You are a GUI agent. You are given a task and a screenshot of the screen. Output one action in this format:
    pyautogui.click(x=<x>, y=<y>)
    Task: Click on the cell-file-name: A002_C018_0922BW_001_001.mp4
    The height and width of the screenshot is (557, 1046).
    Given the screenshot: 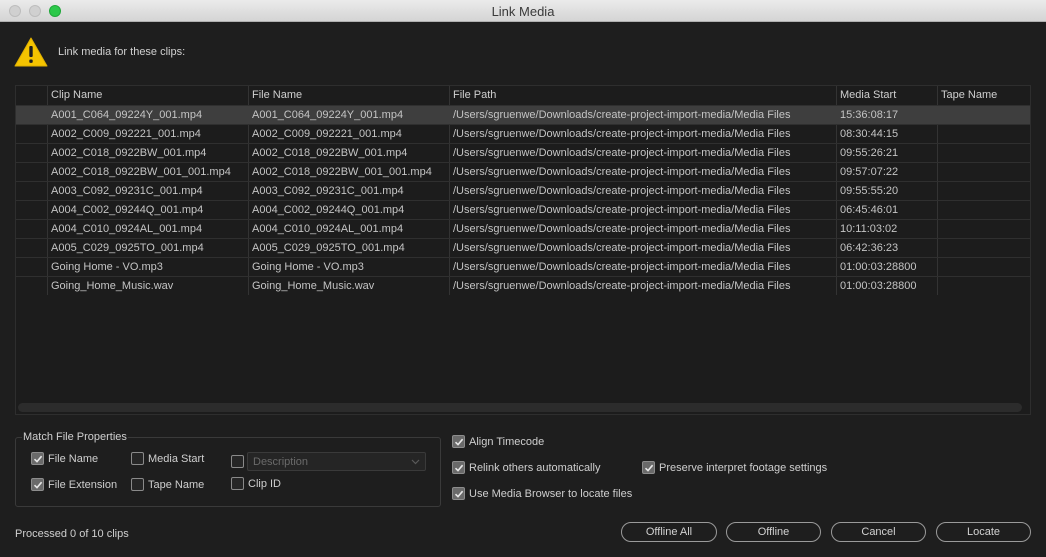 What is the action you would take?
    pyautogui.click(x=342, y=172)
    